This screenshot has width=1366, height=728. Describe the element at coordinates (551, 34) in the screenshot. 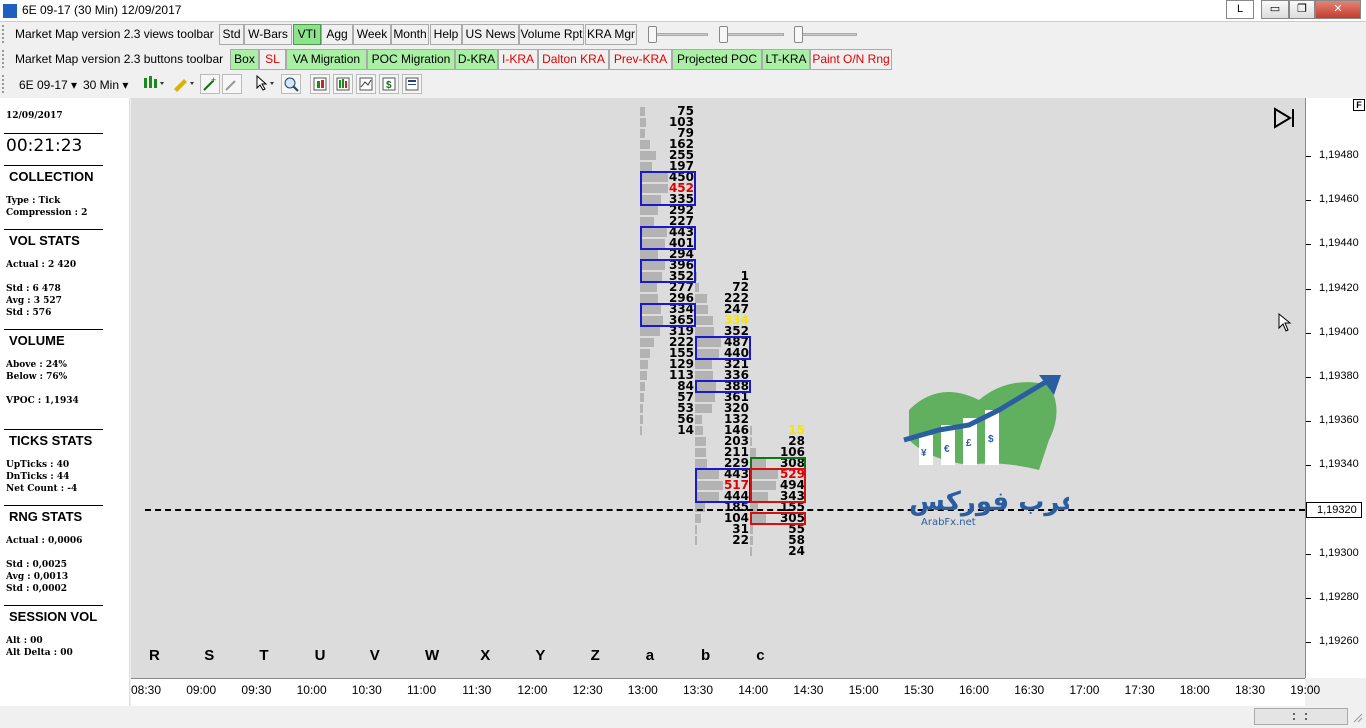

I see `view-volume-rpt-button: Volume Rpt` at that location.